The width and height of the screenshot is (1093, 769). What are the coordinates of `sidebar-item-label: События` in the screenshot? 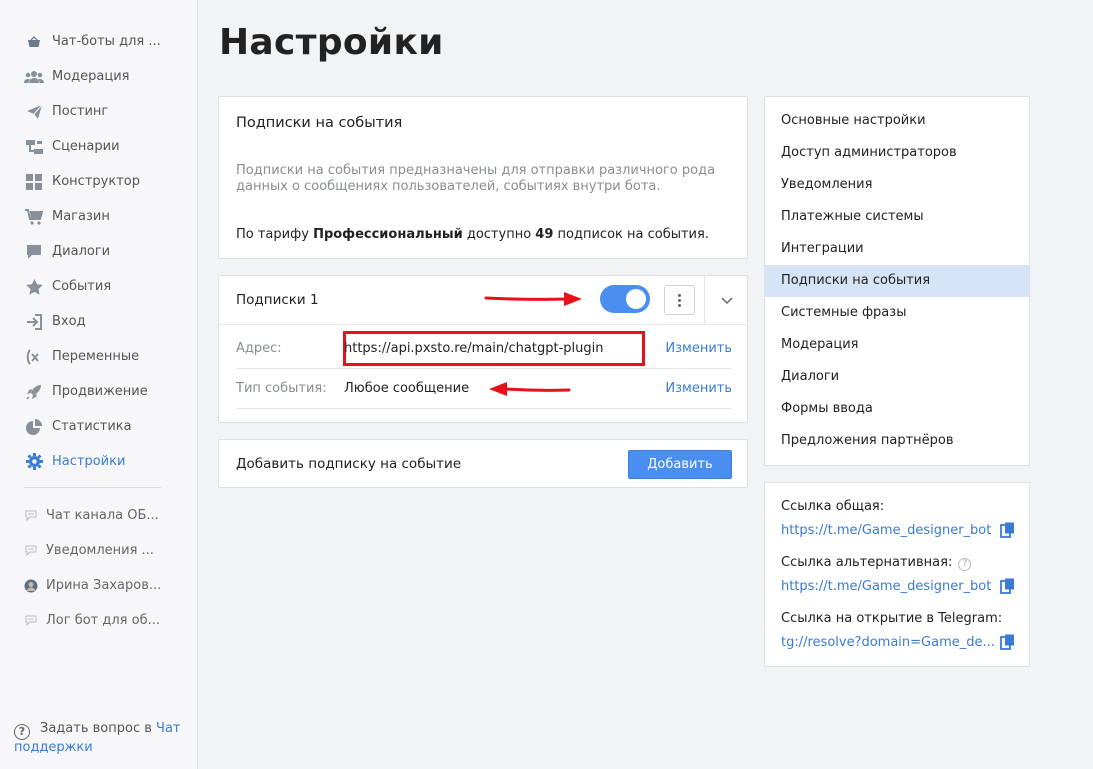 It's located at (82, 286).